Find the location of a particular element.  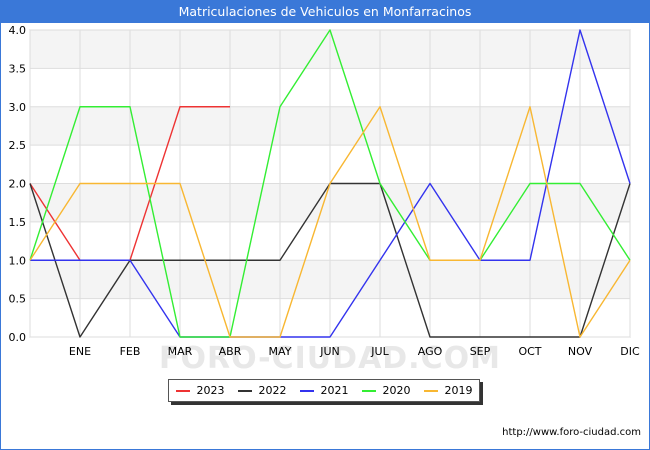

legend-item-2019: 2019 is located at coordinates (448, 390).